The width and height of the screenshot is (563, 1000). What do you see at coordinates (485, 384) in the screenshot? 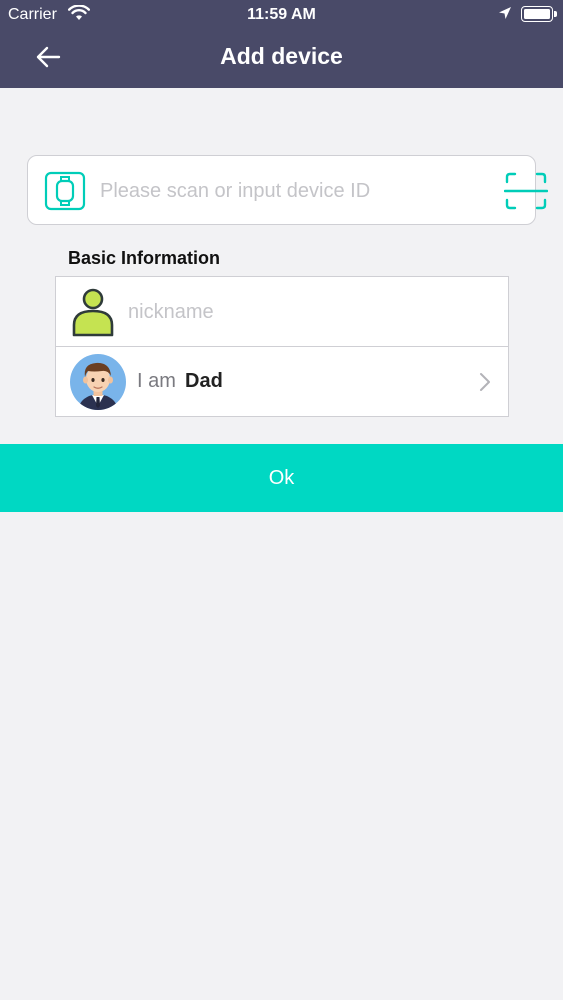
I see `chevron-right-icon` at bounding box center [485, 384].